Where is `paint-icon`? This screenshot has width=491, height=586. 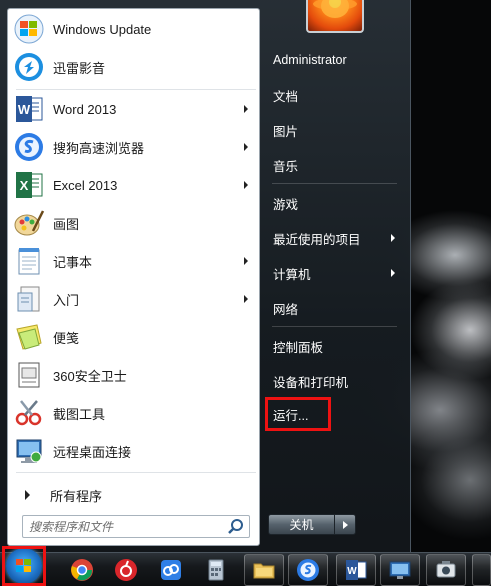 paint-icon is located at coordinates (29, 223).